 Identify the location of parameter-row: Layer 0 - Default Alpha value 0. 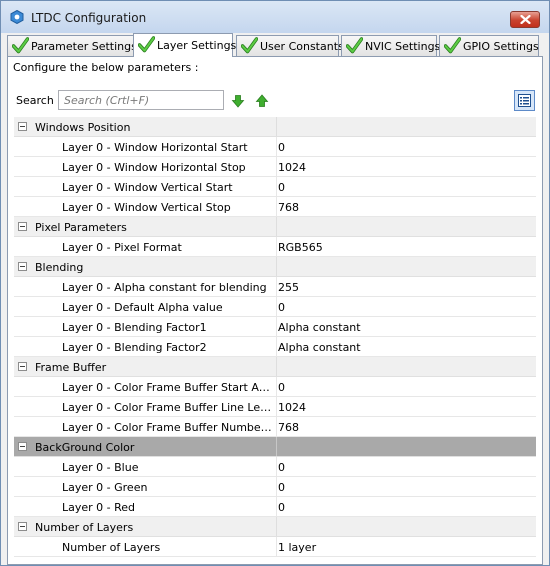
(275, 307).